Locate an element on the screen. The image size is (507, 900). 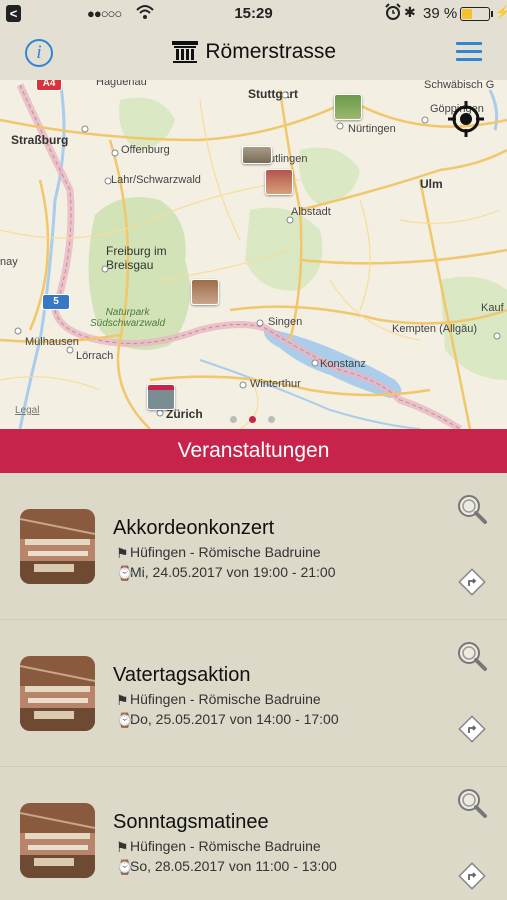
event-datetime-text: Mi, 24.05.2017 von 19:00 - 21:00 is located at coordinates (233, 572).